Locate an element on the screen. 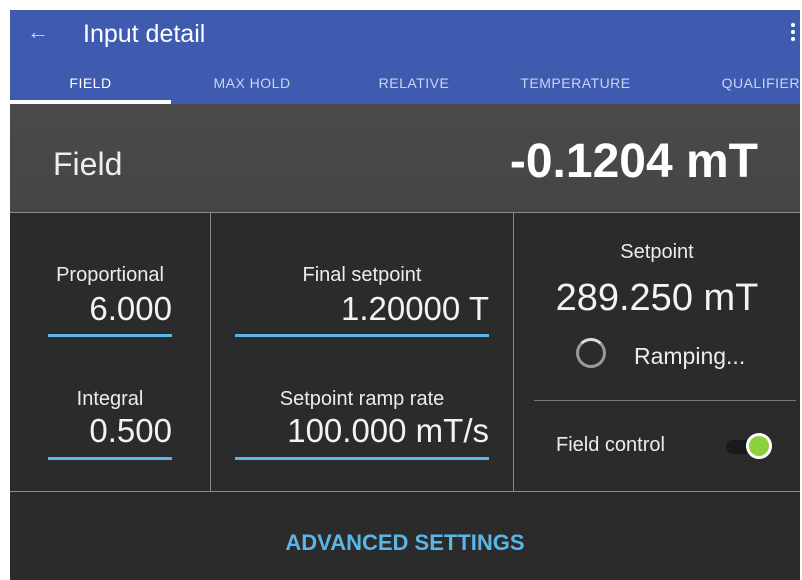 This screenshot has width=802, height=580. tab-temperature: TEMPERATURE is located at coordinates (575, 83).